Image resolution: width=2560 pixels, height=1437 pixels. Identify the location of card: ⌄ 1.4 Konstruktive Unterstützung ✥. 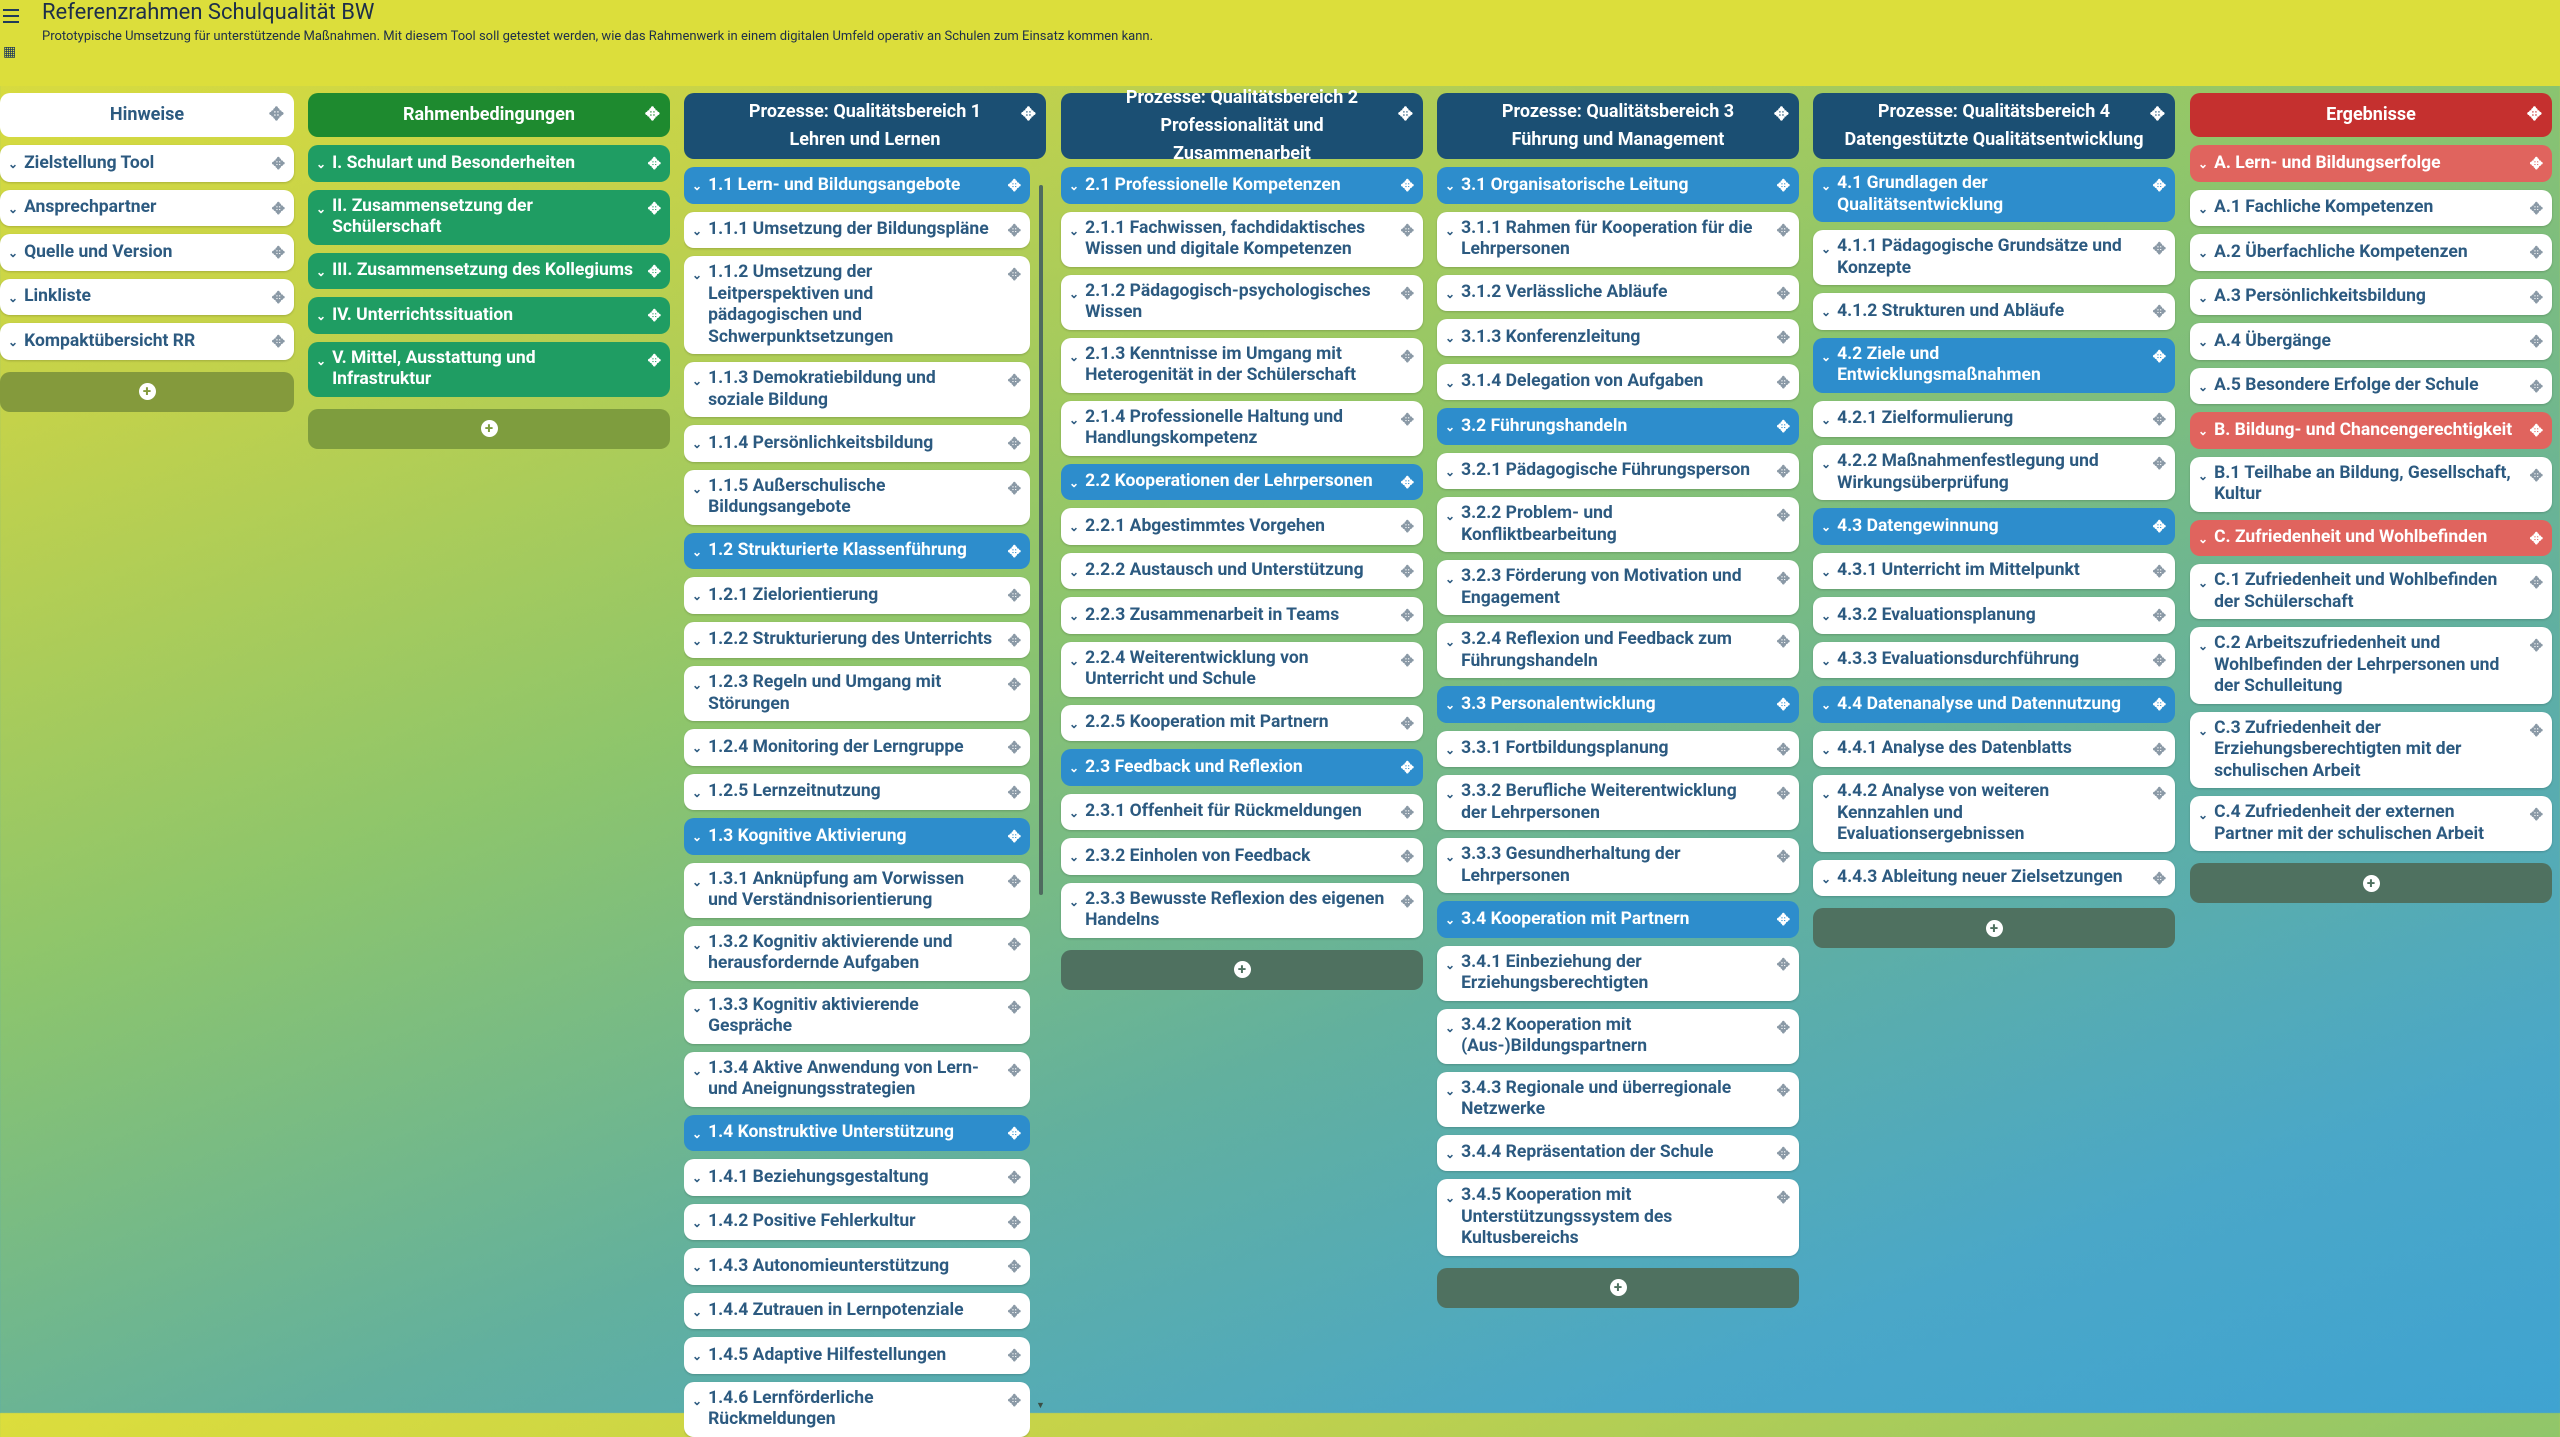
(857, 1132).